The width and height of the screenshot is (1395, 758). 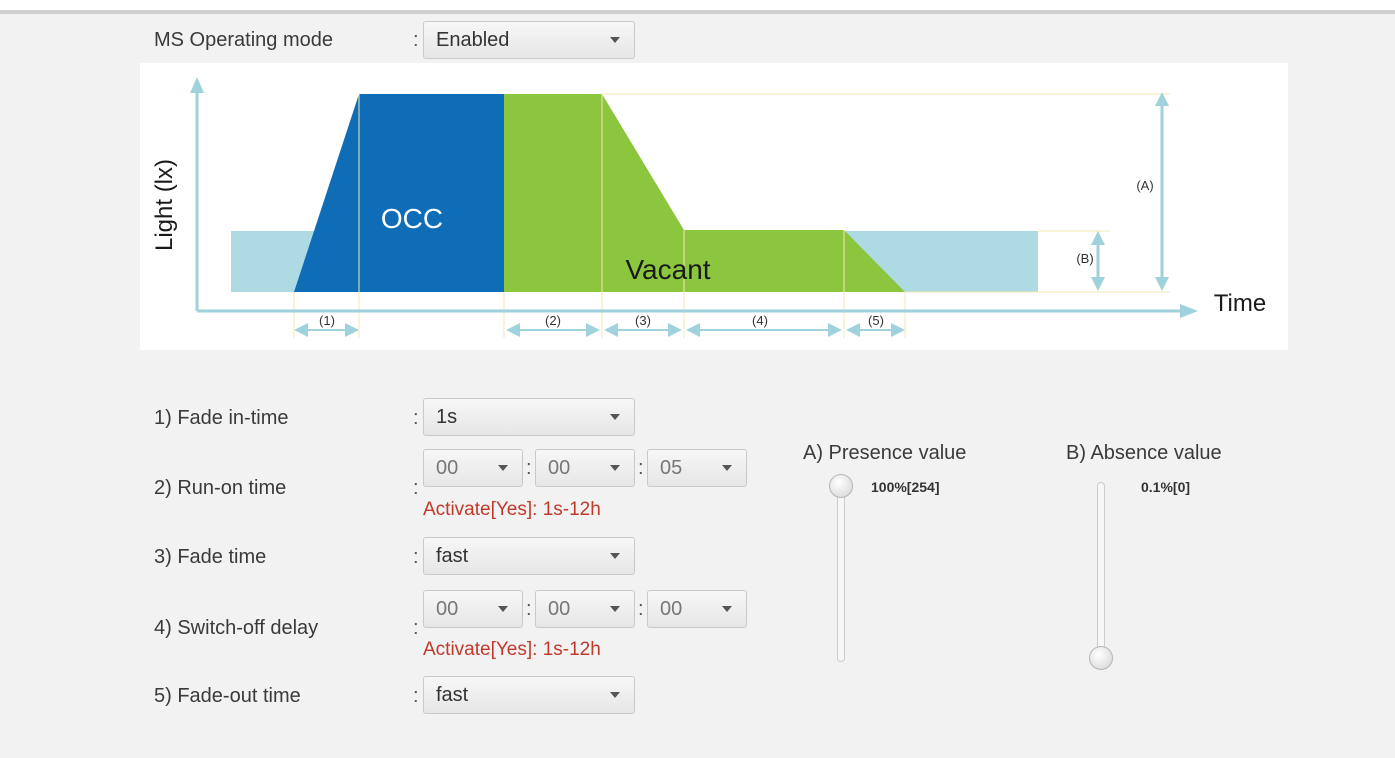 I want to click on fade-time-value: fast, so click(x=452, y=556).